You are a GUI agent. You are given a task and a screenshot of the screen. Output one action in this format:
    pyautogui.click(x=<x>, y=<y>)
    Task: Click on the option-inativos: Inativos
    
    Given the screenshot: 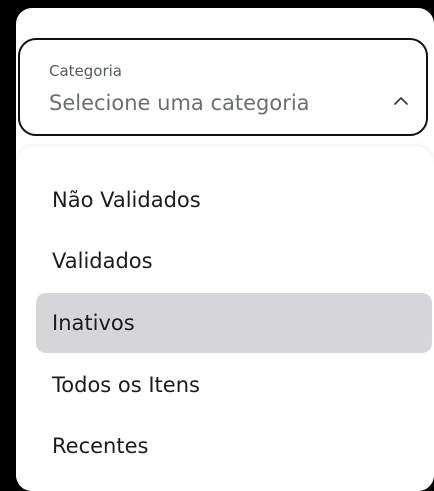 What is the action you would take?
    pyautogui.click(x=234, y=323)
    